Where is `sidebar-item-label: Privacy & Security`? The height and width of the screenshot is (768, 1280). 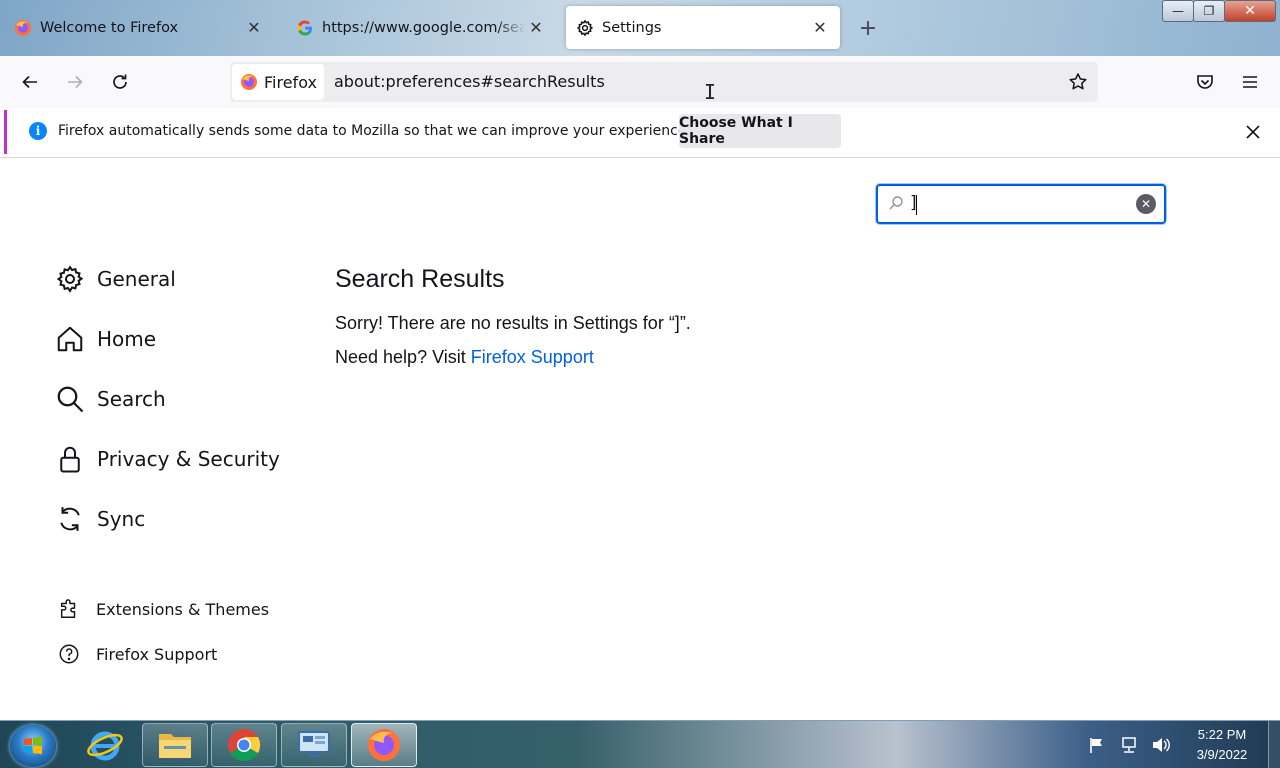
sidebar-item-label: Privacy & Security is located at coordinates (188, 459).